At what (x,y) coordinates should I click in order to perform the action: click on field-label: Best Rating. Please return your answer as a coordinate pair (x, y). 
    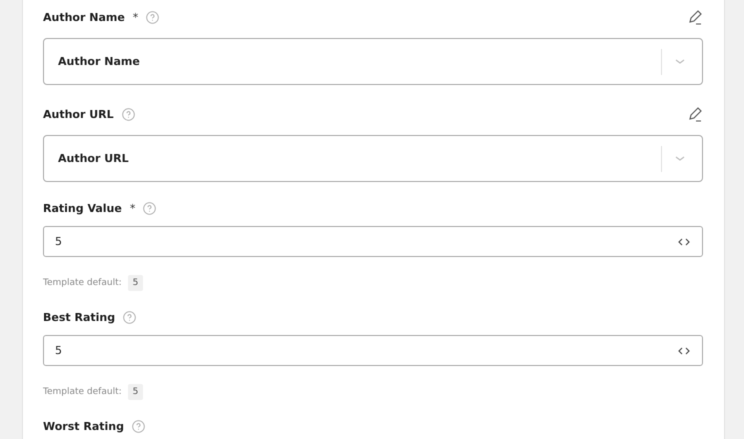
    Looking at the image, I should click on (79, 317).